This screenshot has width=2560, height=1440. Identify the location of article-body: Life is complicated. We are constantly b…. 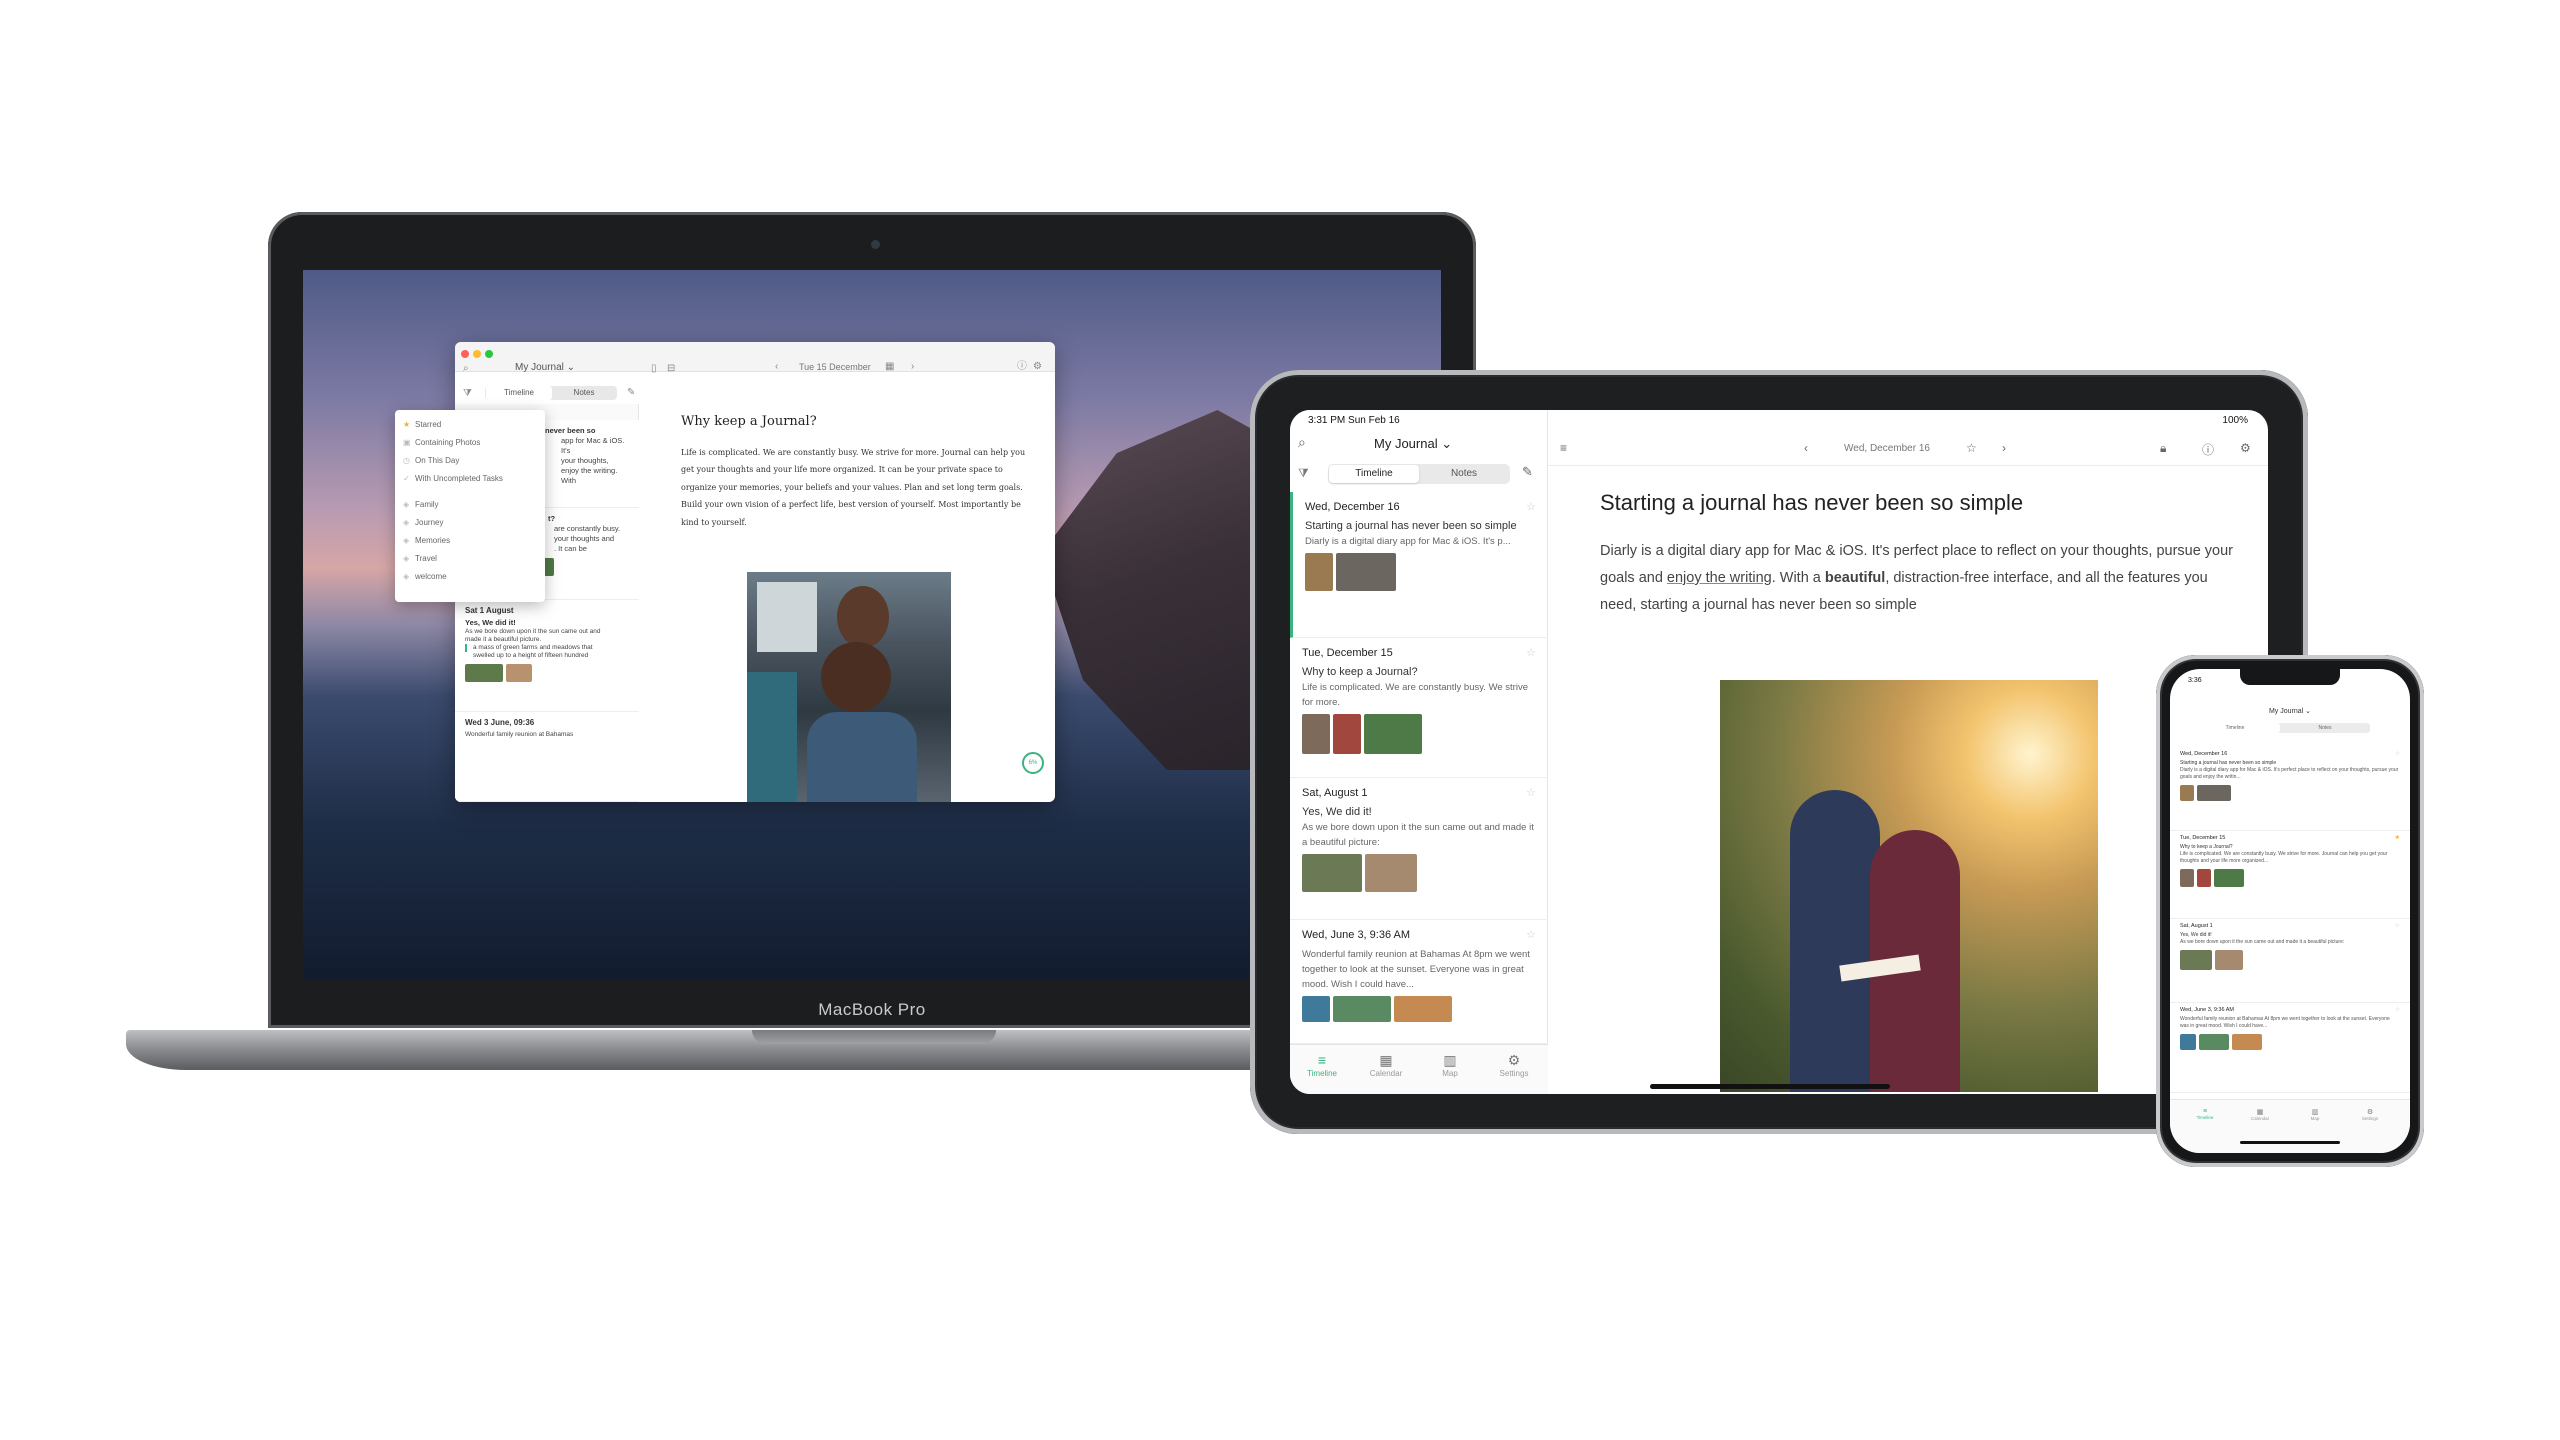
(856, 487).